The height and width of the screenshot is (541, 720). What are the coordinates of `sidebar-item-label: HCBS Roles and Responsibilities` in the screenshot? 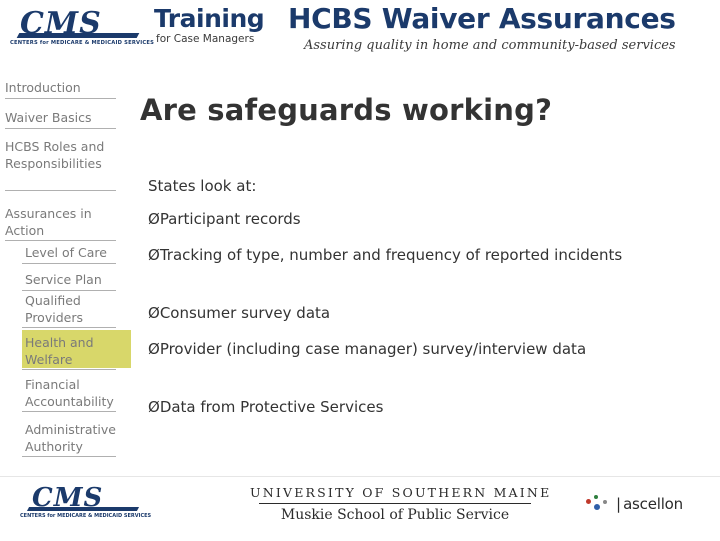 It's located at (55, 155).